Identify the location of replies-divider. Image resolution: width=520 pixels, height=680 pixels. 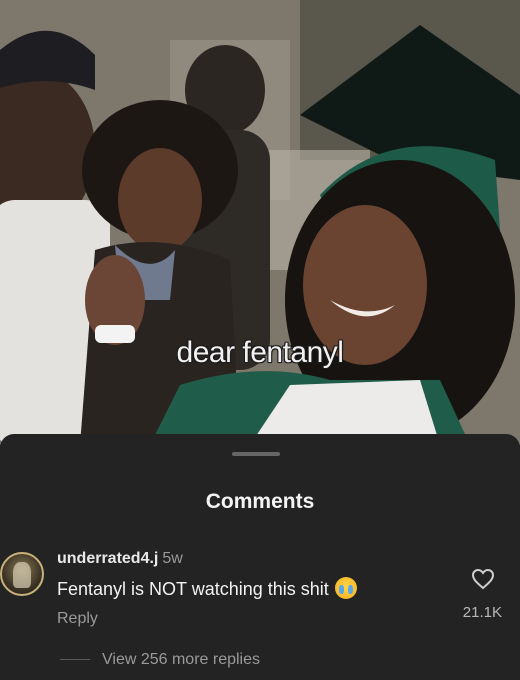
(75, 659).